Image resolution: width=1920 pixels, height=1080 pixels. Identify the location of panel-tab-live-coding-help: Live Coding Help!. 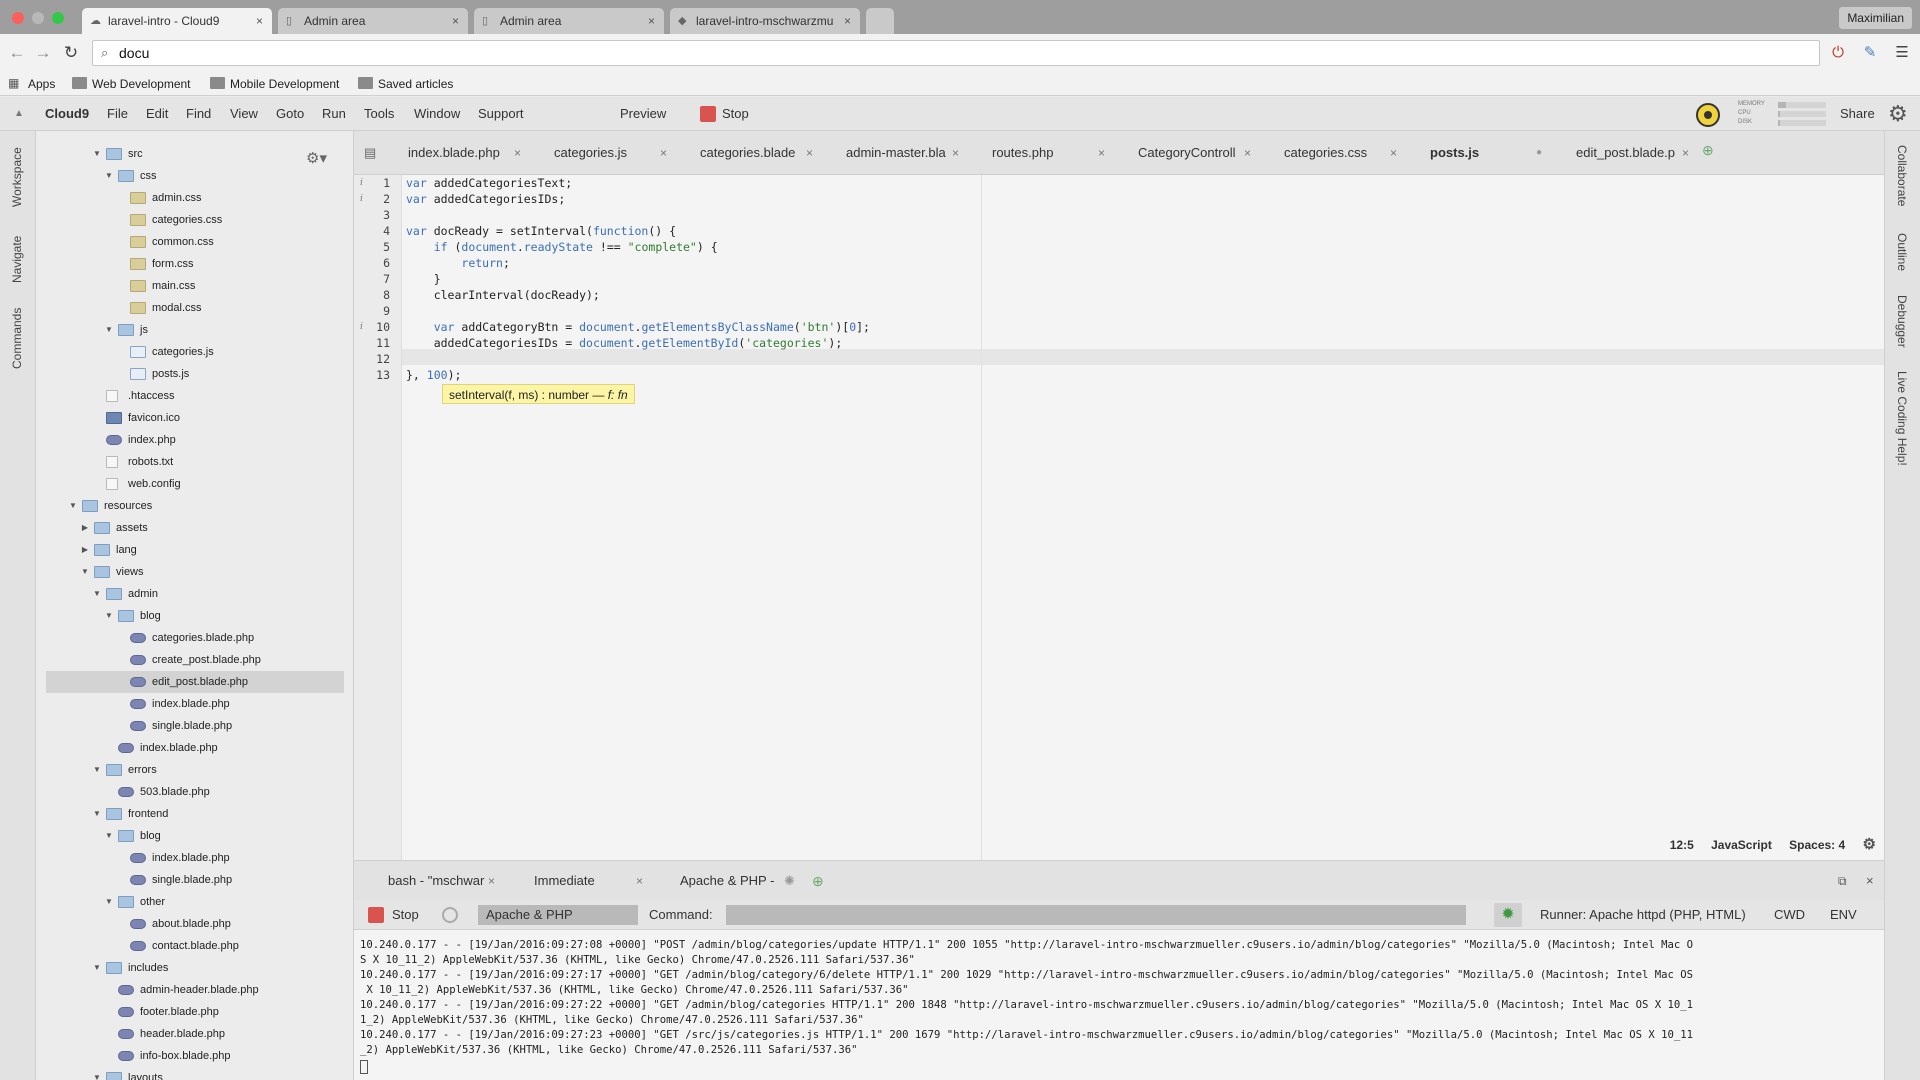
(1902, 418).